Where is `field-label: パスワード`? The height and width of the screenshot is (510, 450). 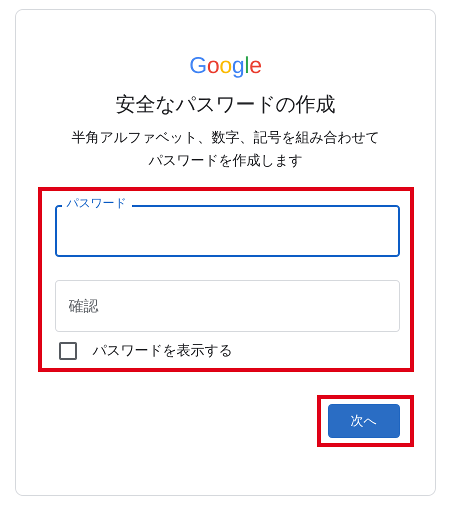 field-label: パスワード is located at coordinates (97, 203).